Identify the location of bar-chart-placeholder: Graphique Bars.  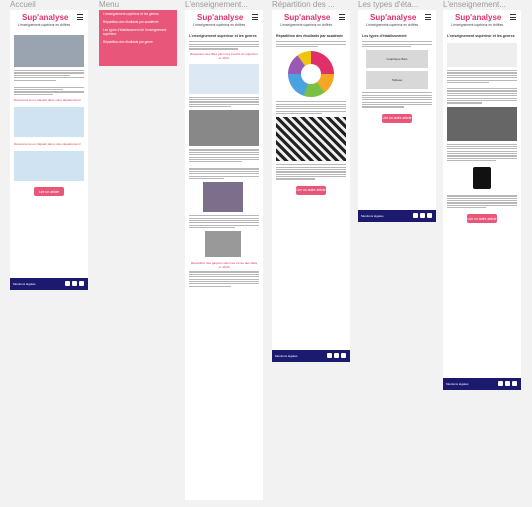
(397, 59).